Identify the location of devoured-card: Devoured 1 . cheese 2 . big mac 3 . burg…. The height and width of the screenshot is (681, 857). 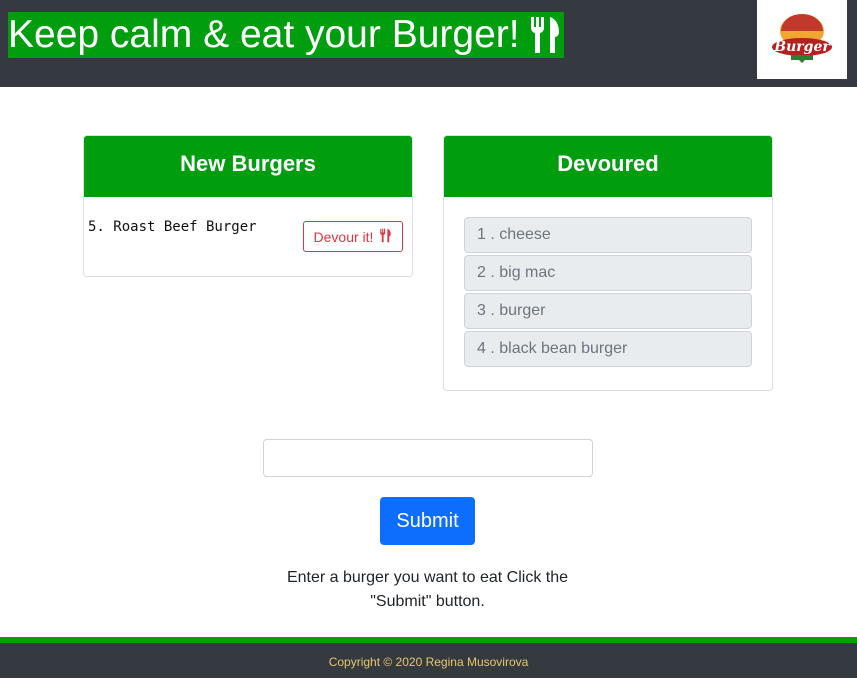
(608, 263).